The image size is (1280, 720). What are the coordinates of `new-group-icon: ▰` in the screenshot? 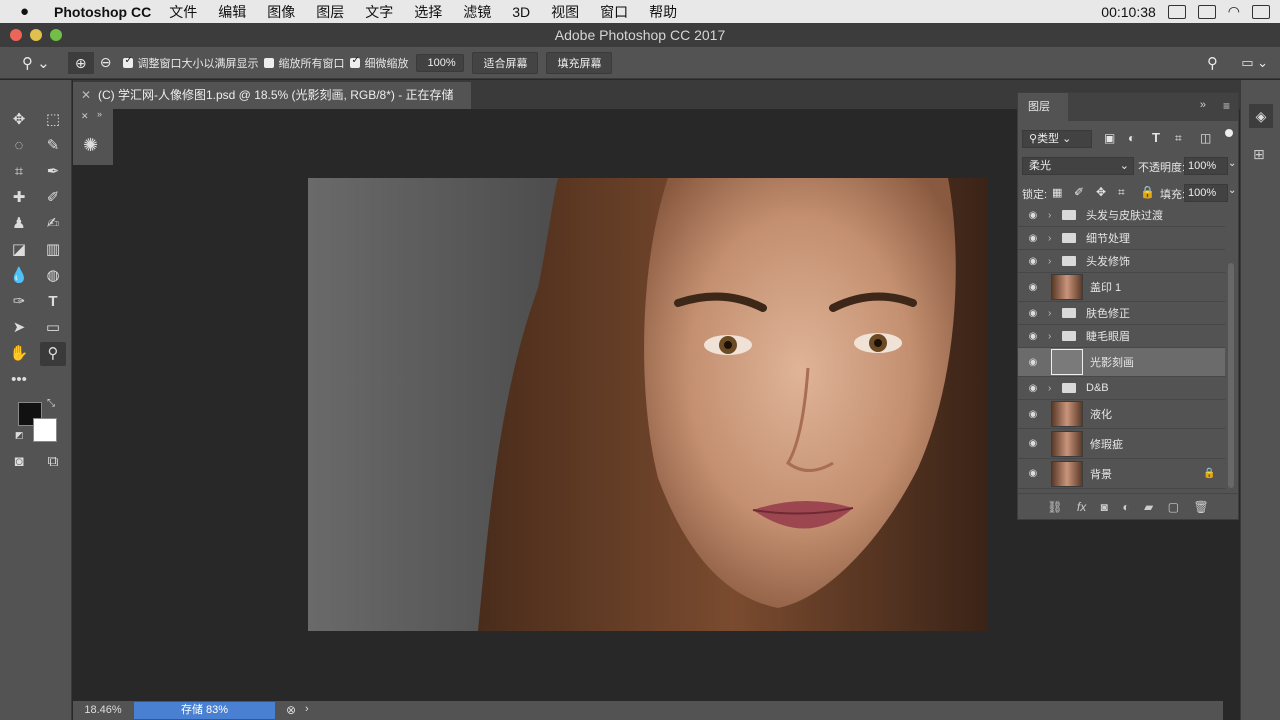 It's located at (1148, 507).